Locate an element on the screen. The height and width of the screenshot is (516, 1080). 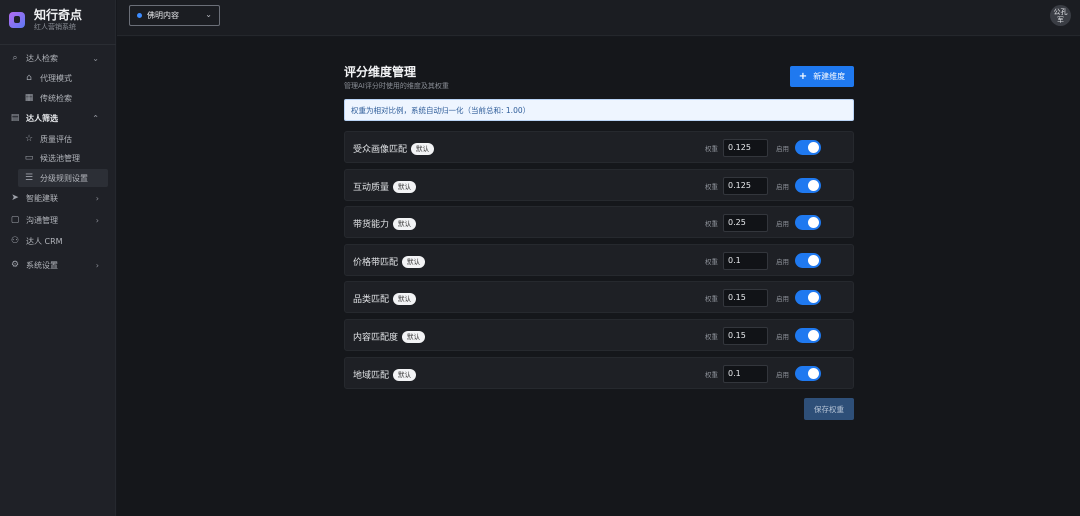
dimension-name-text: 价格带匹配 is located at coordinates (376, 262).